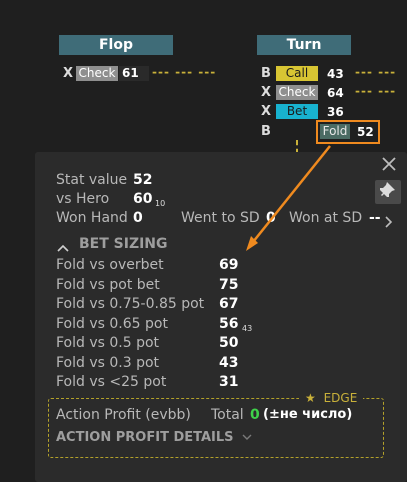 The image size is (407, 482). What do you see at coordinates (255, 415) in the screenshot?
I see `total-value: 0` at bounding box center [255, 415].